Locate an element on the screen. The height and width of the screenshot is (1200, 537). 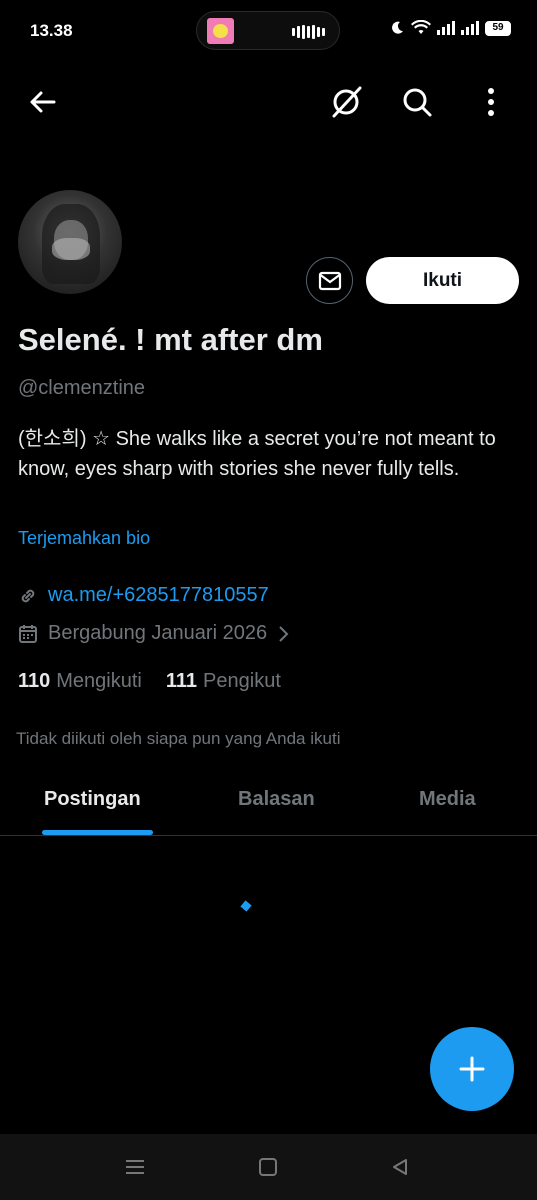
chevron-right-icon is located at coordinates (284, 633).